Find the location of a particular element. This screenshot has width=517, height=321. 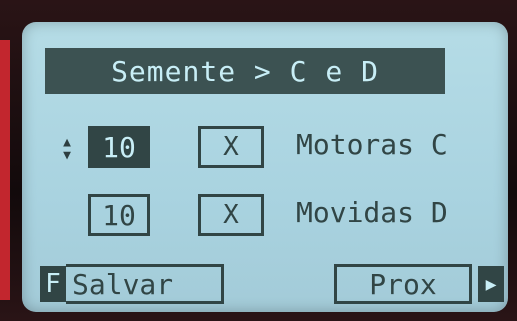

arrow-right-icon: ▶ is located at coordinates (491, 284).